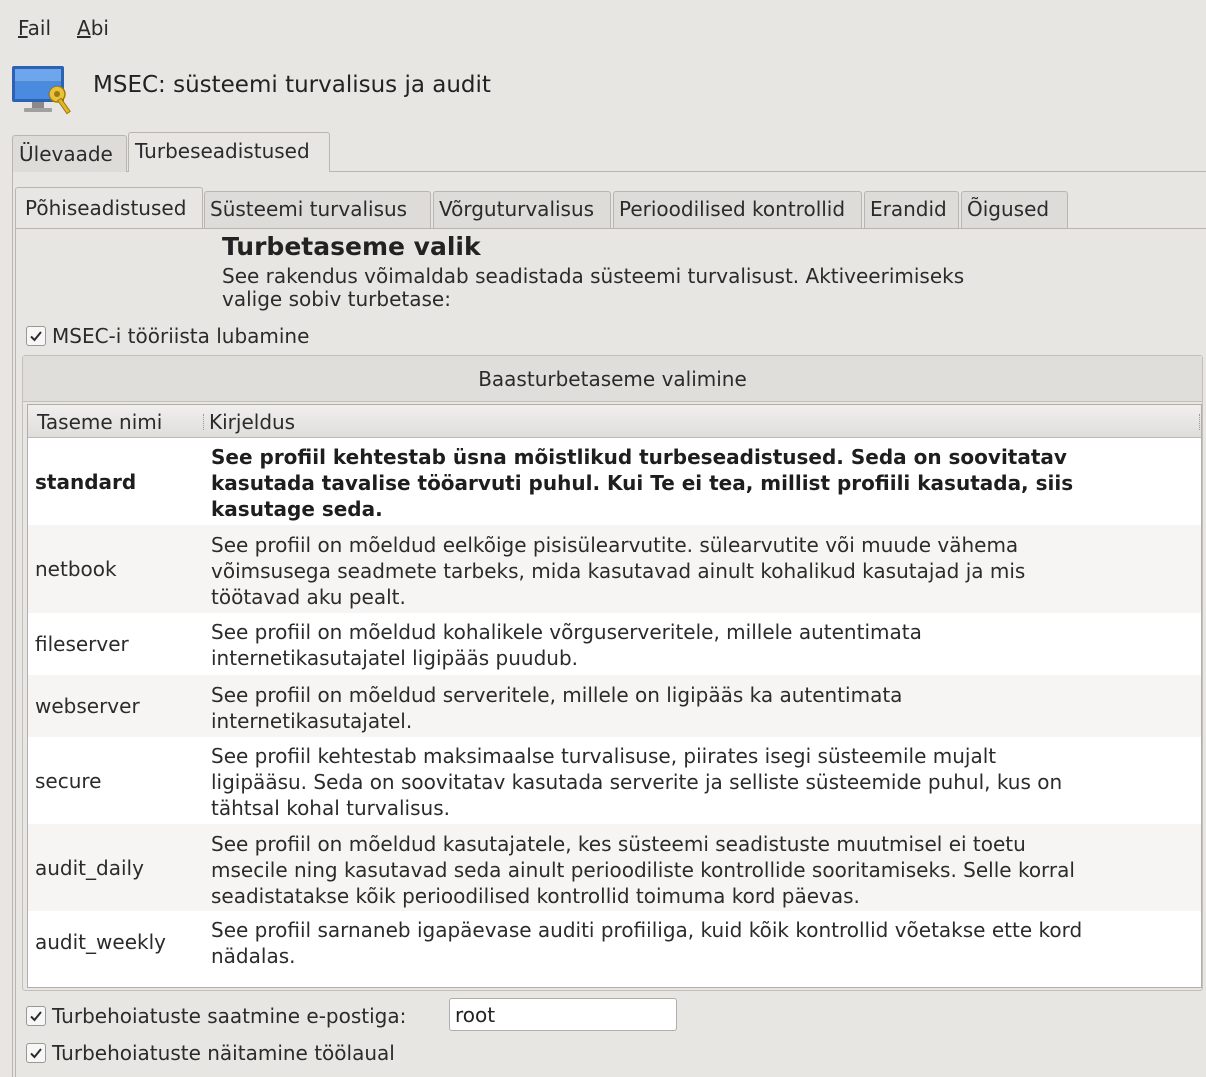 This screenshot has width=1206, height=1077. What do you see at coordinates (229, 152) in the screenshot?
I see `tab-security-settings: Turbeseadistused` at bounding box center [229, 152].